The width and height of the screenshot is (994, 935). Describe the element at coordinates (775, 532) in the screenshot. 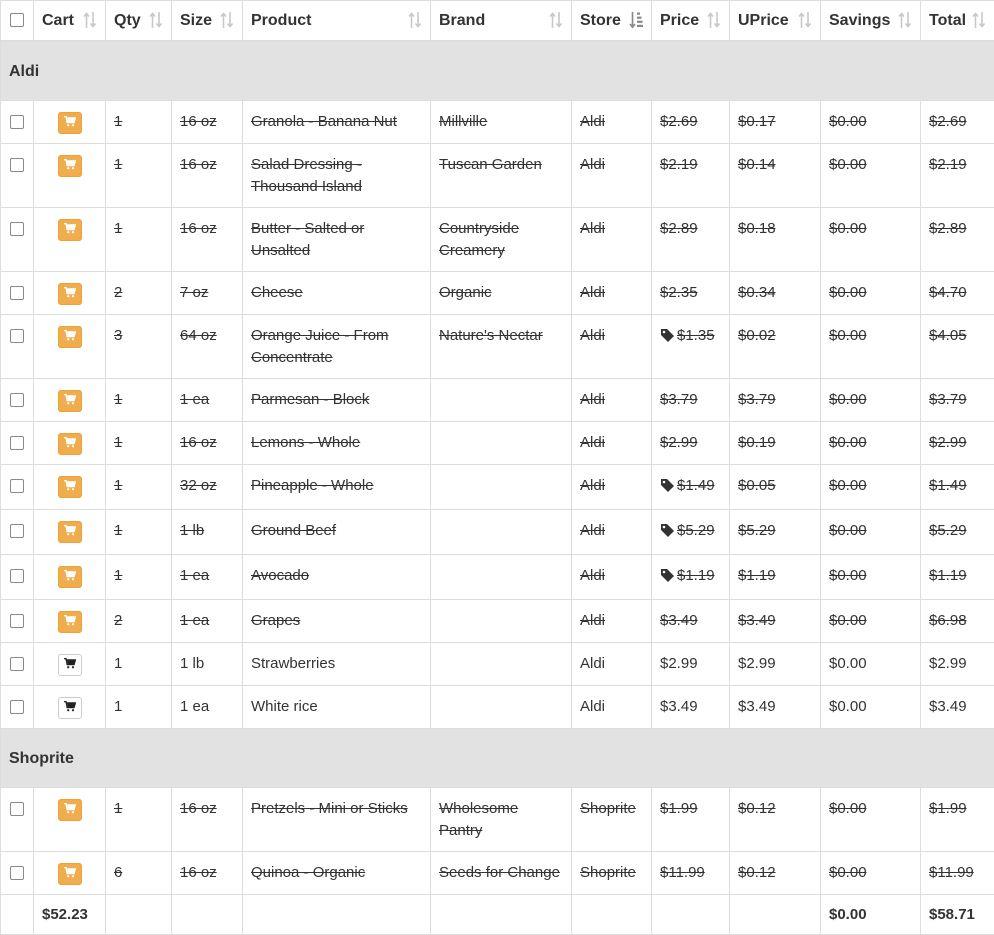

I see `cell-uprice: $5.29` at that location.